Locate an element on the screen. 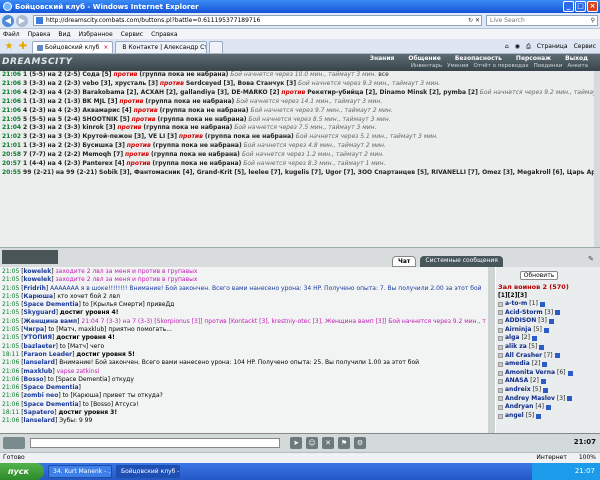  chat-nick: zombi neo is located at coordinates (41, 395).